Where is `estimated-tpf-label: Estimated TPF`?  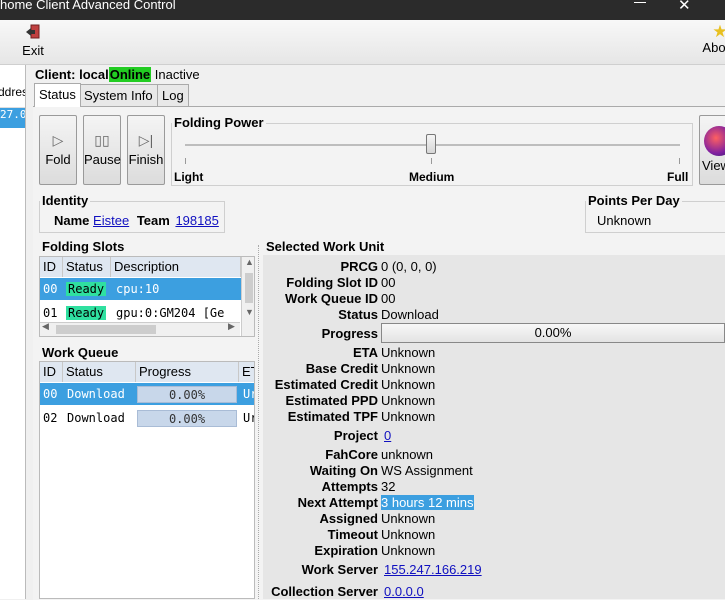
estimated-tpf-label: Estimated TPF is located at coordinates (332, 416).